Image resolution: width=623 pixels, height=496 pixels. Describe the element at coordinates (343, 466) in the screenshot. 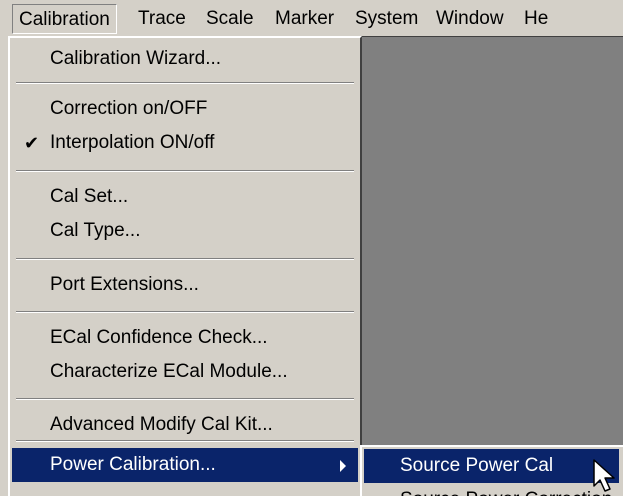

I see `submenu-arrow-icon` at that location.